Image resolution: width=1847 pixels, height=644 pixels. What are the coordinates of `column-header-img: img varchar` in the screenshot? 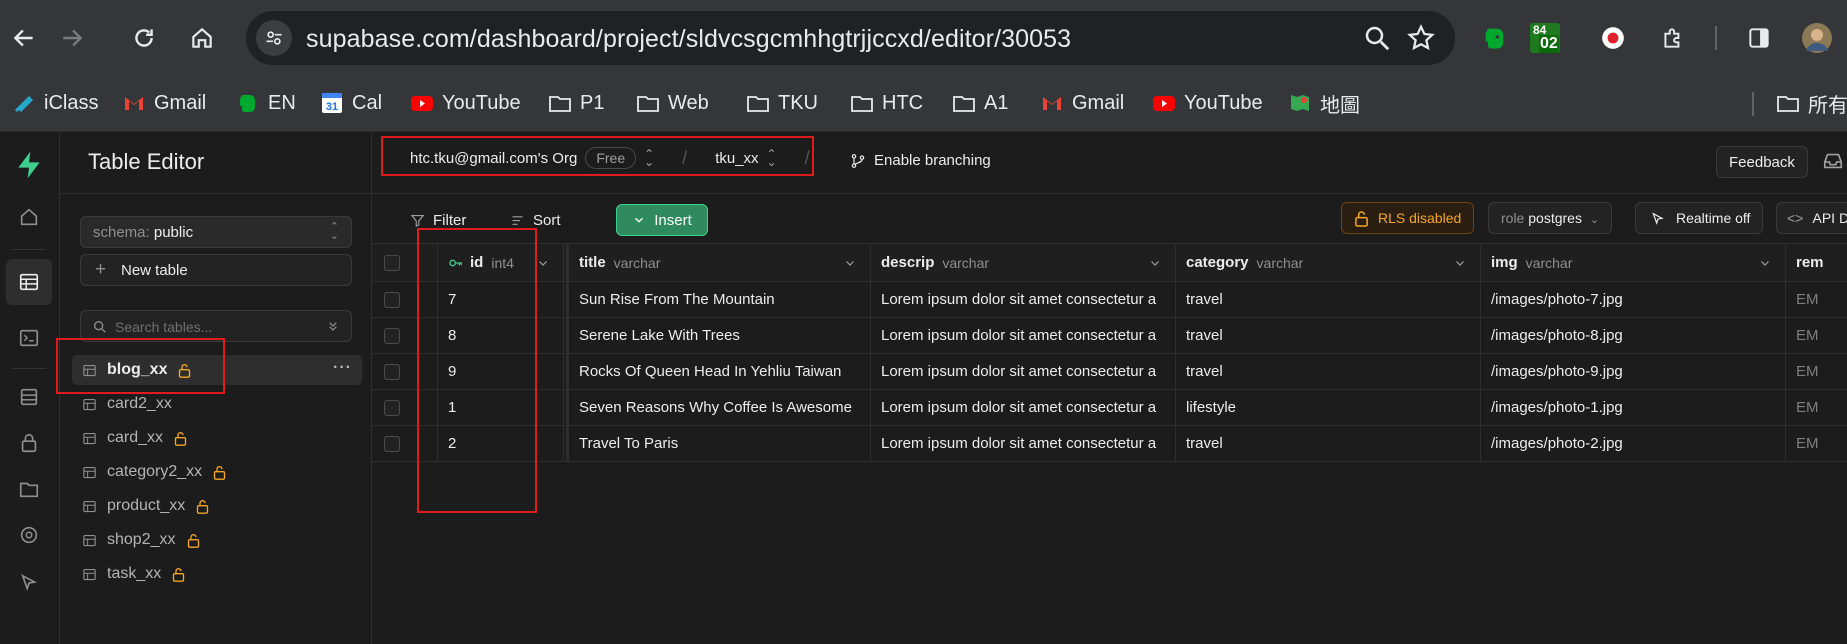 It's located at (1633, 262).